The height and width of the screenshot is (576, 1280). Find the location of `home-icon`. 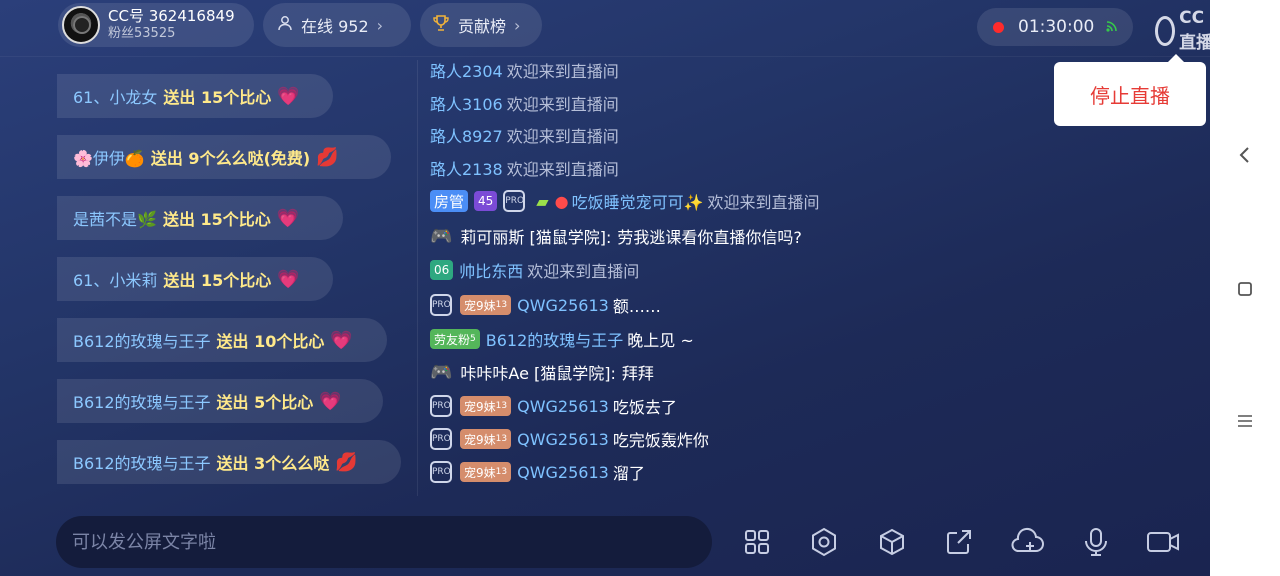

home-icon is located at coordinates (1245, 289).